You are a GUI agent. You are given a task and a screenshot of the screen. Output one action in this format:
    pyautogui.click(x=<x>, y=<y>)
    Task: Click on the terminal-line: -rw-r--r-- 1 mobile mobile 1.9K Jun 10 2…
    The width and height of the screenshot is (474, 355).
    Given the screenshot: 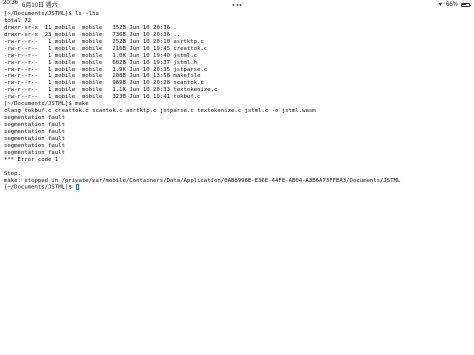 What is the action you would take?
    pyautogui.click(x=106, y=69)
    